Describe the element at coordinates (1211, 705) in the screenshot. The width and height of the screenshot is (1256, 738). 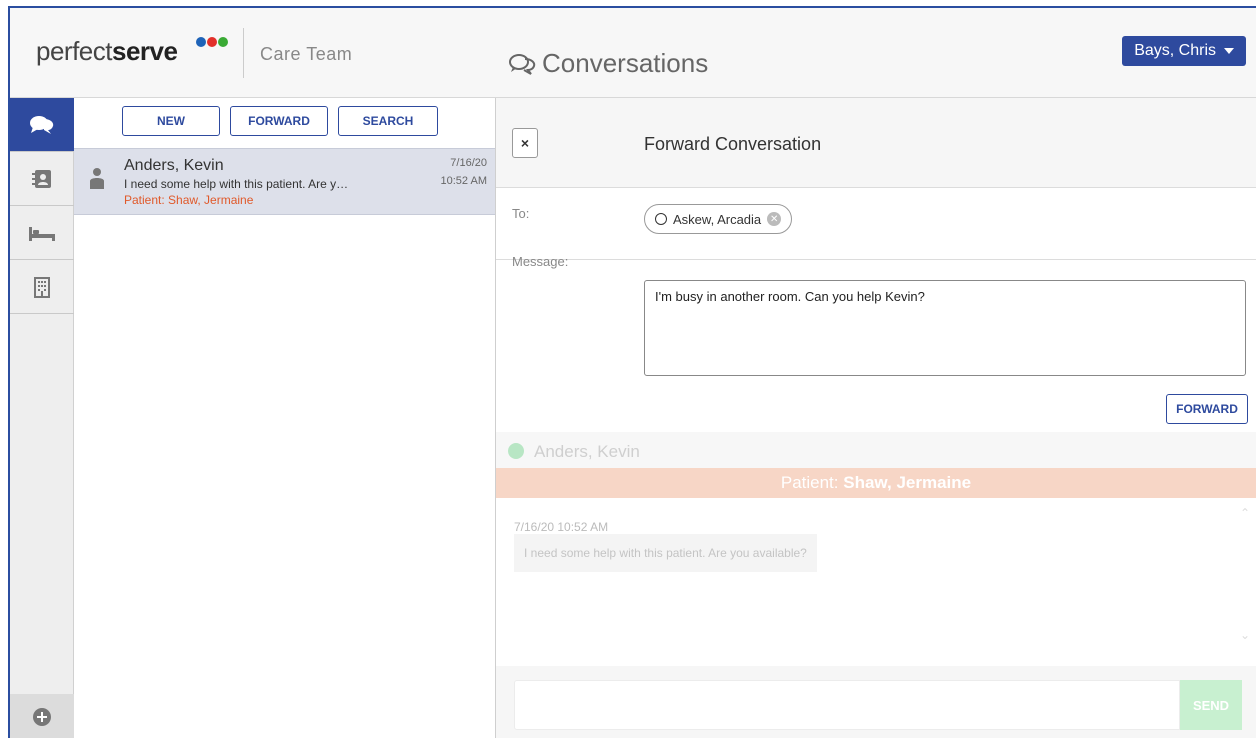
I see `send-button: SEND` at that location.